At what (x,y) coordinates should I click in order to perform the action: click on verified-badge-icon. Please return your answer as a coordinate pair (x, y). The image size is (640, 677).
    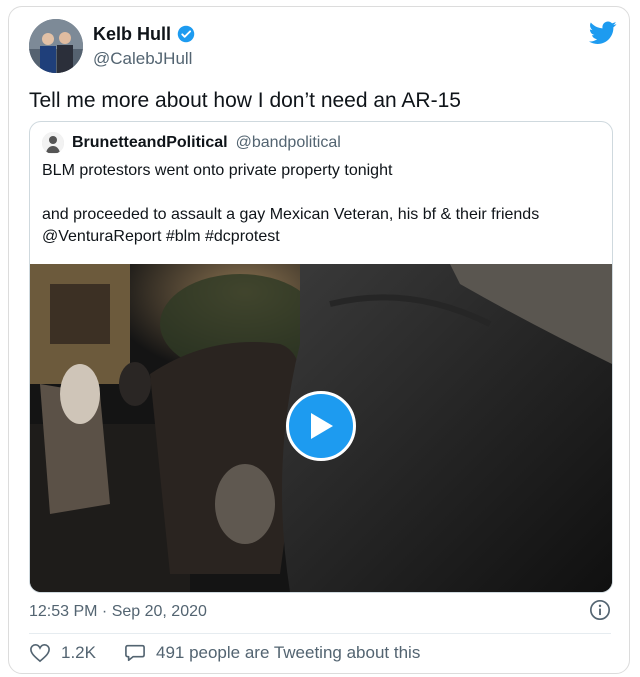
    Looking at the image, I should click on (186, 34).